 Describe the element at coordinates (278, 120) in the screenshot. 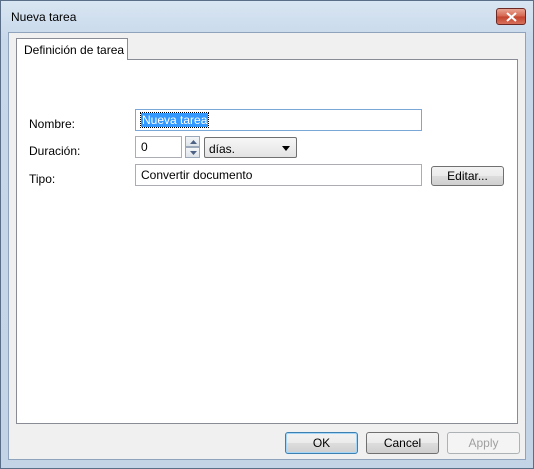

I see `name-field: Nueva tarea` at that location.